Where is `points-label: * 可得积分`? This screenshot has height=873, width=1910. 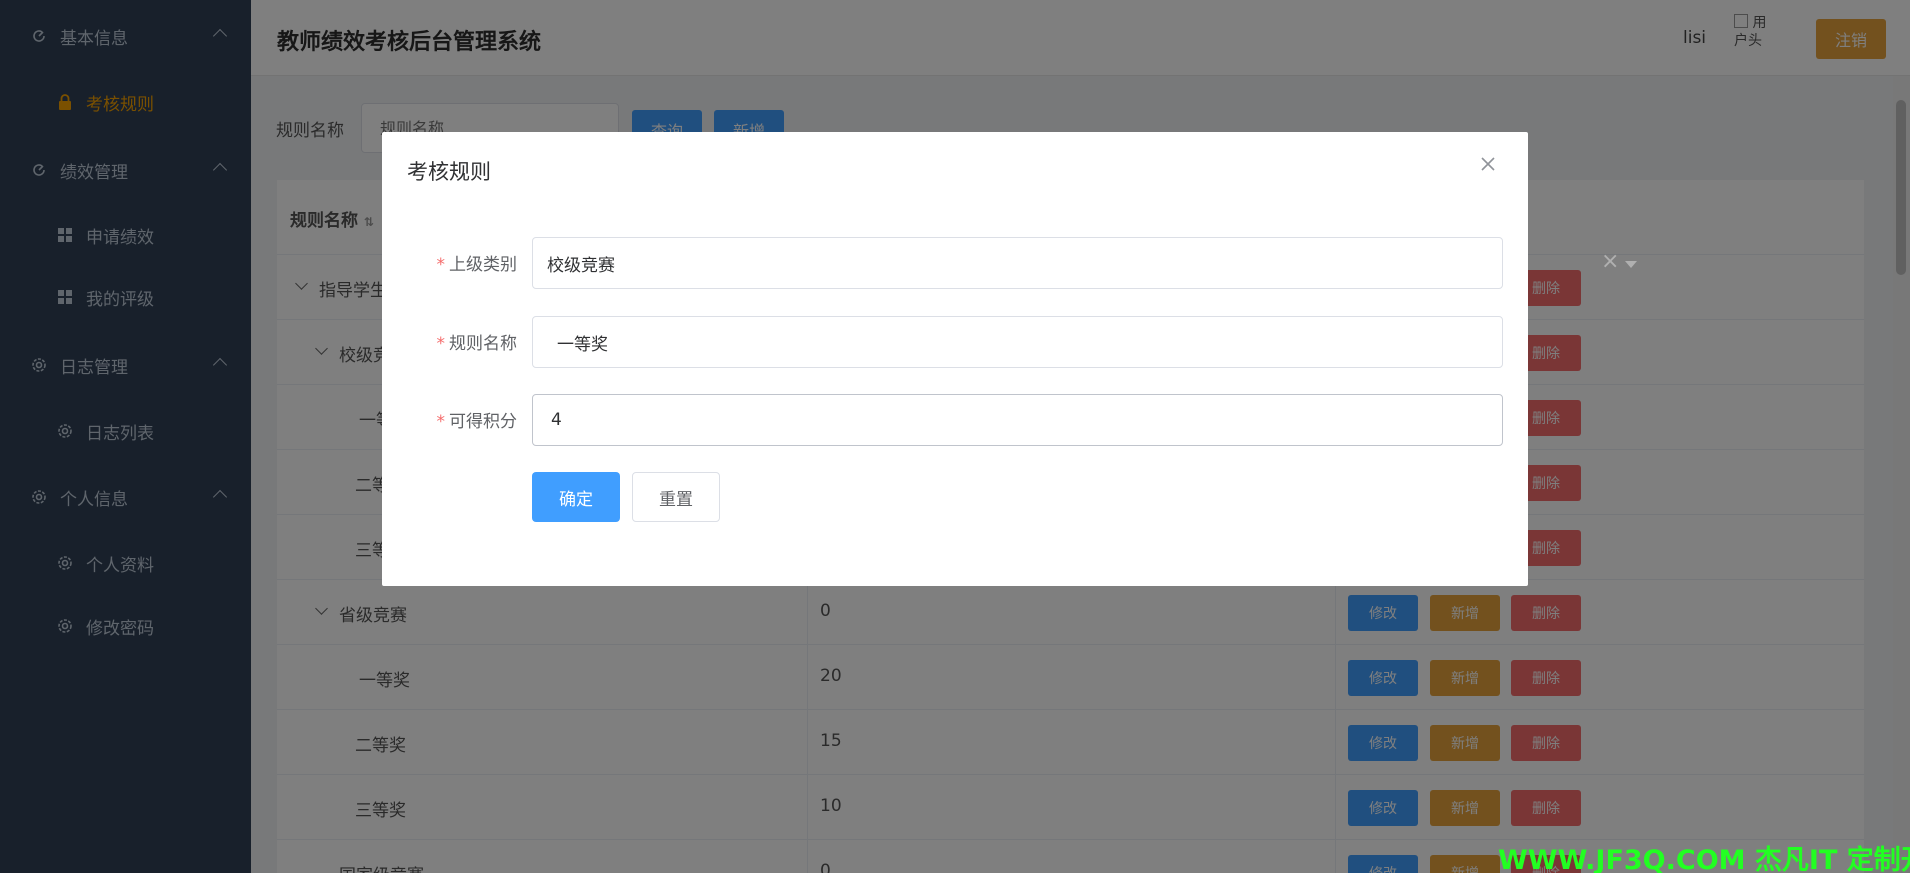
points-label: * 可得积分 is located at coordinates (477, 422).